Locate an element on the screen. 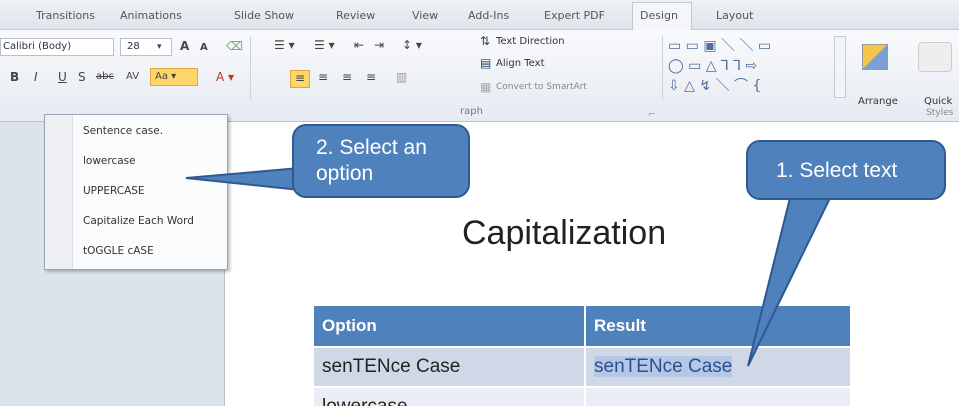  callout-select-text: 1. Select text is located at coordinates (846, 170).